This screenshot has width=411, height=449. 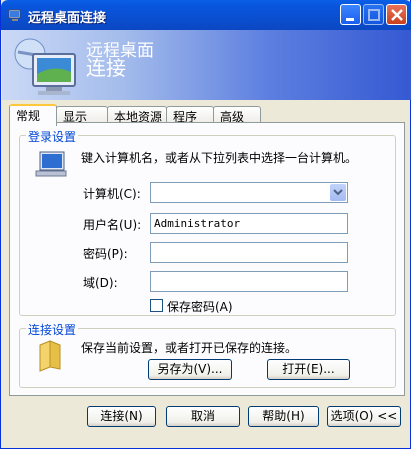 What do you see at coordinates (249, 281) in the screenshot?
I see `domain-field` at bounding box center [249, 281].